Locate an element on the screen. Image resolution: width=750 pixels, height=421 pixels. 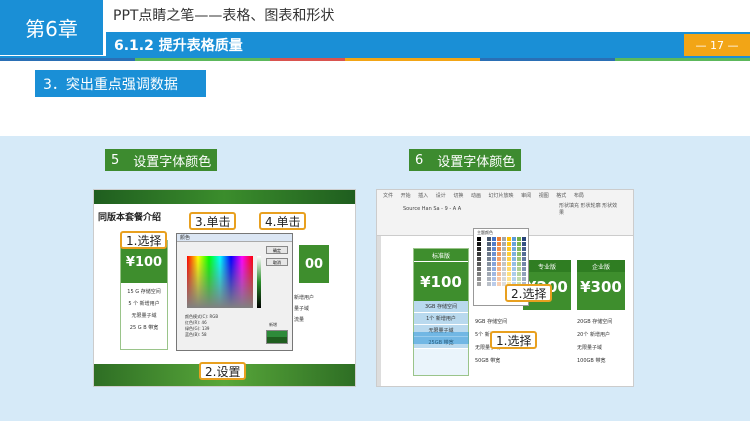
ribbon-tabs: 文件 开始 插入 设计 切换 动画 幻灯片放映 审阅 视图 格式 布局 is located at coordinates (483, 195).